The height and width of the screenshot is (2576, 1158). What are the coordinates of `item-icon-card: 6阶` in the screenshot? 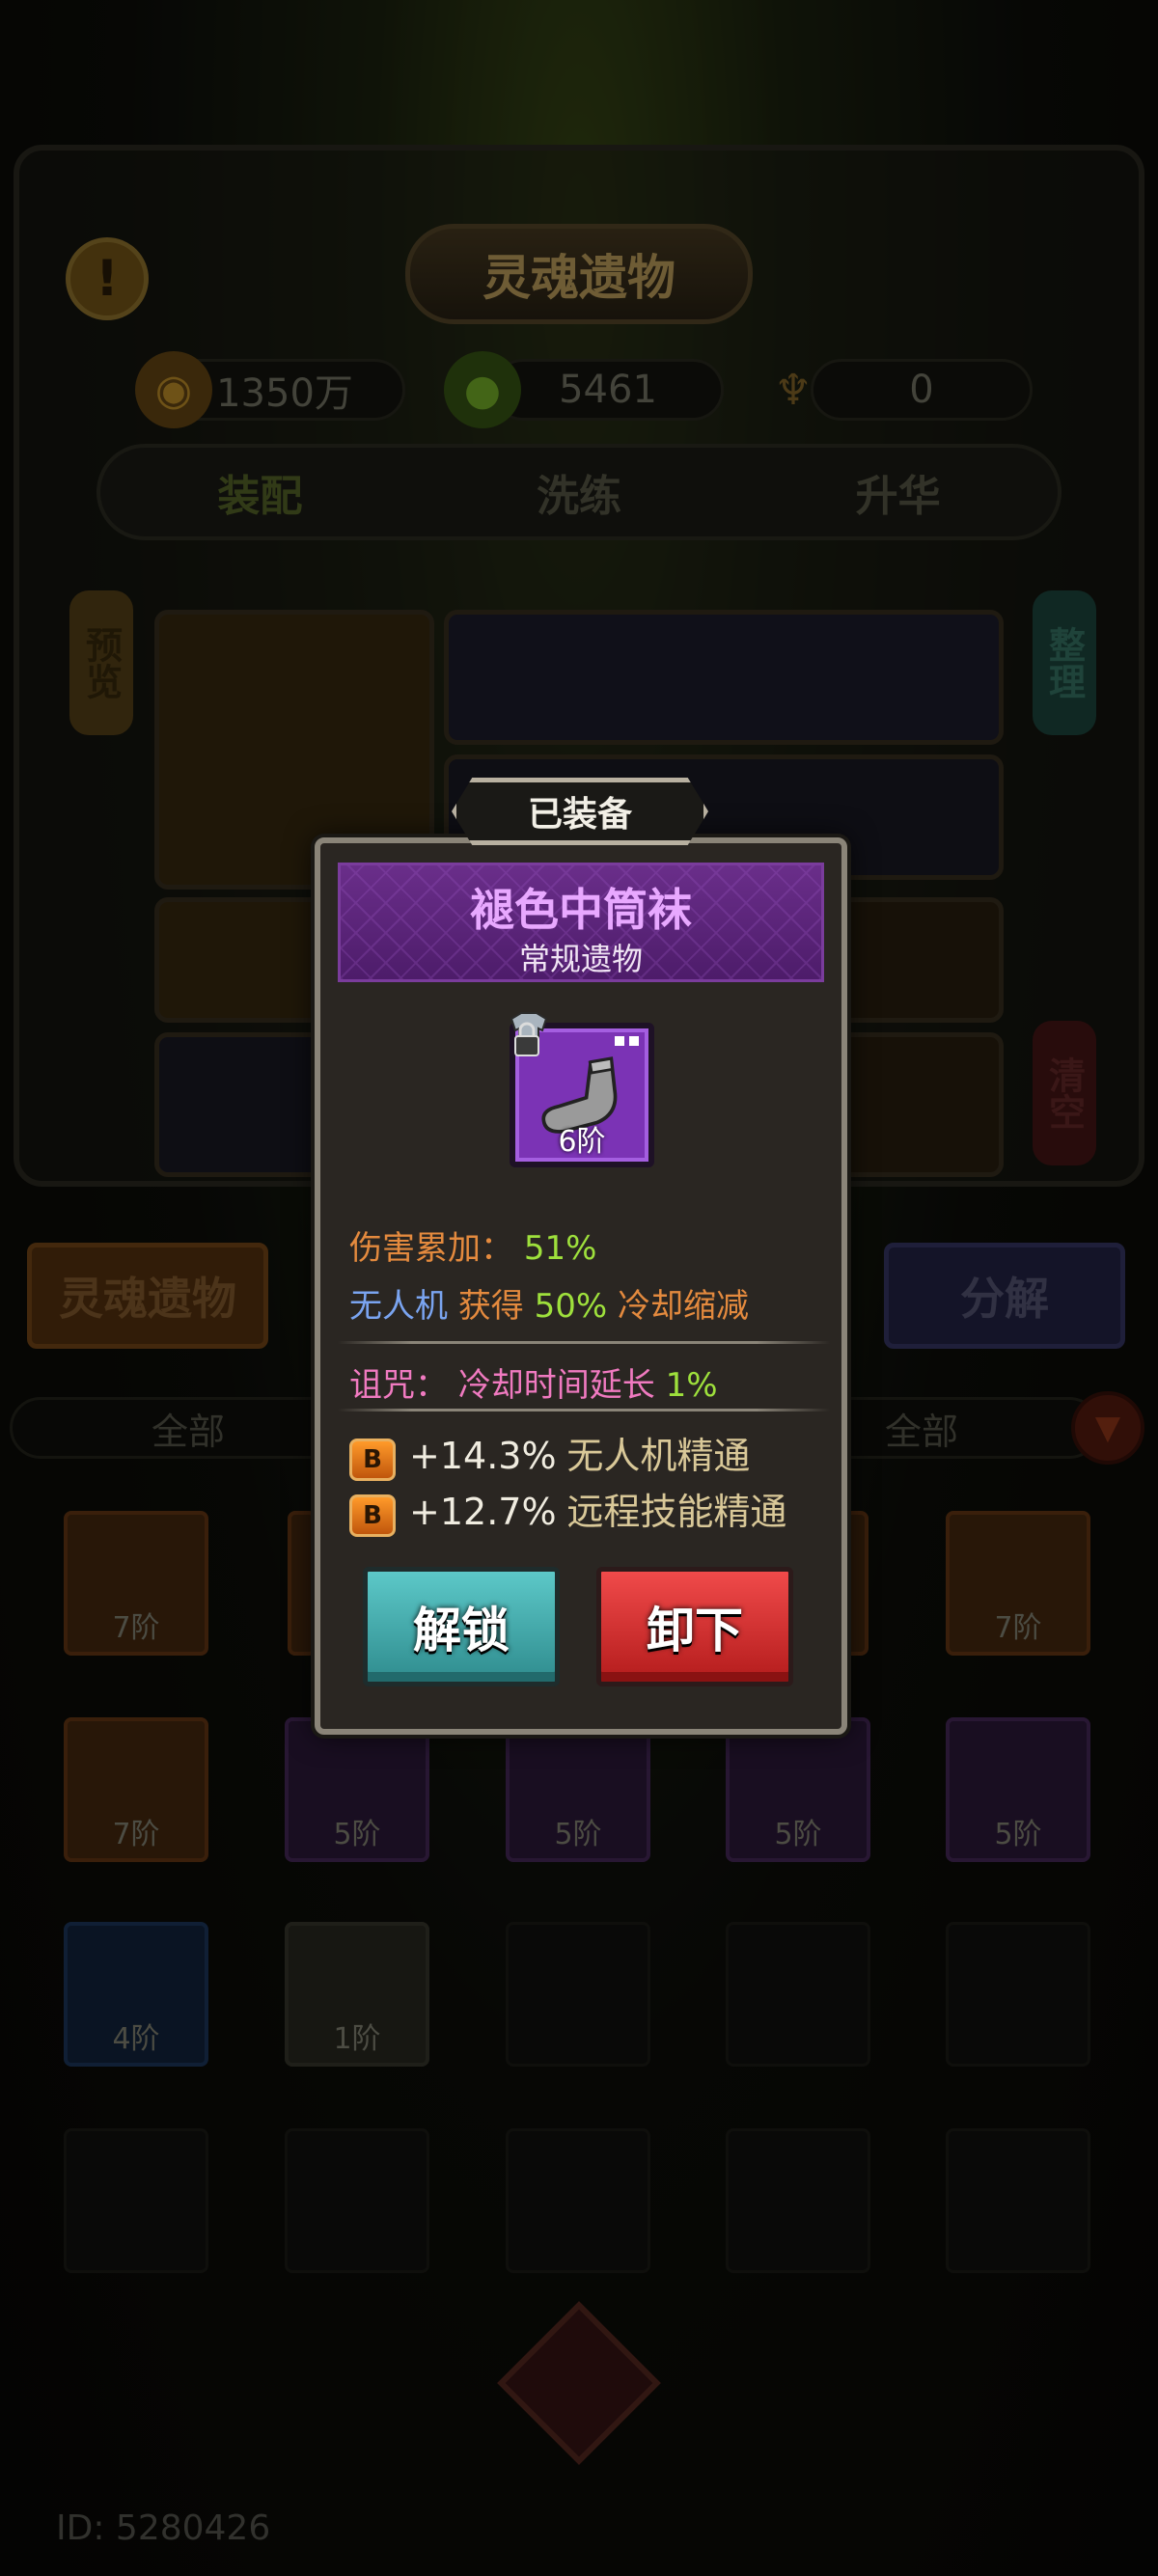 It's located at (582, 1090).